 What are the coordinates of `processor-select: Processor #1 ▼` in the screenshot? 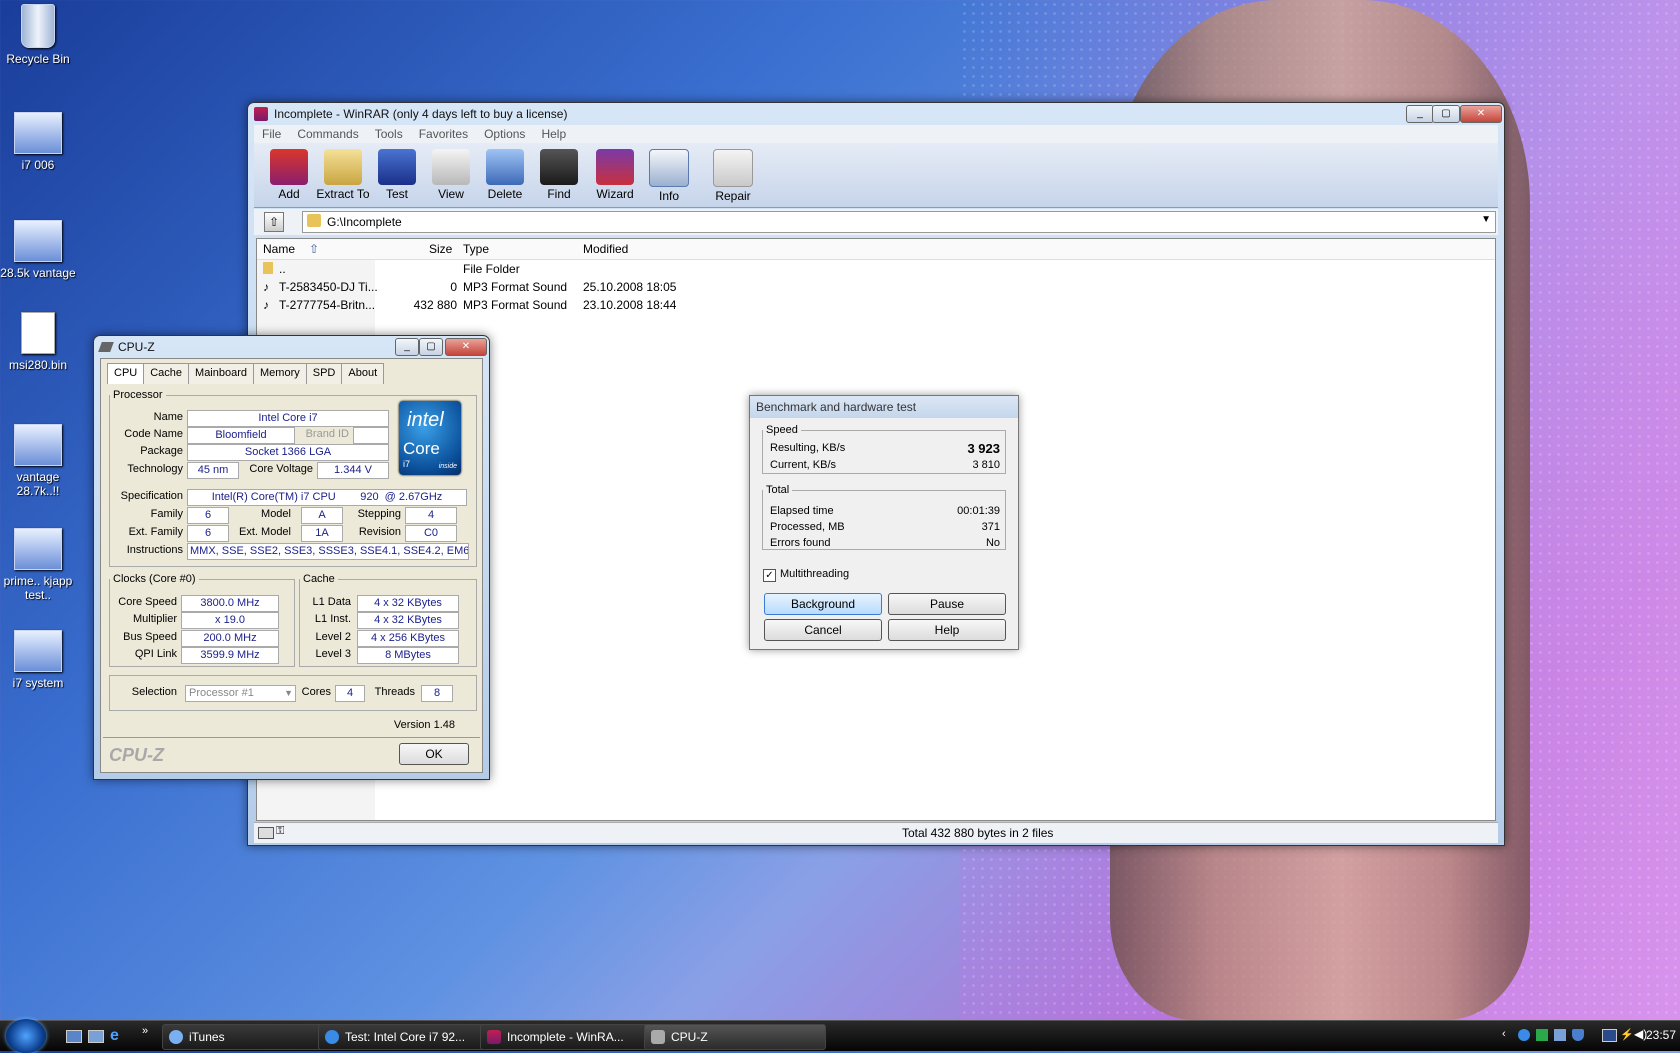 It's located at (240, 693).